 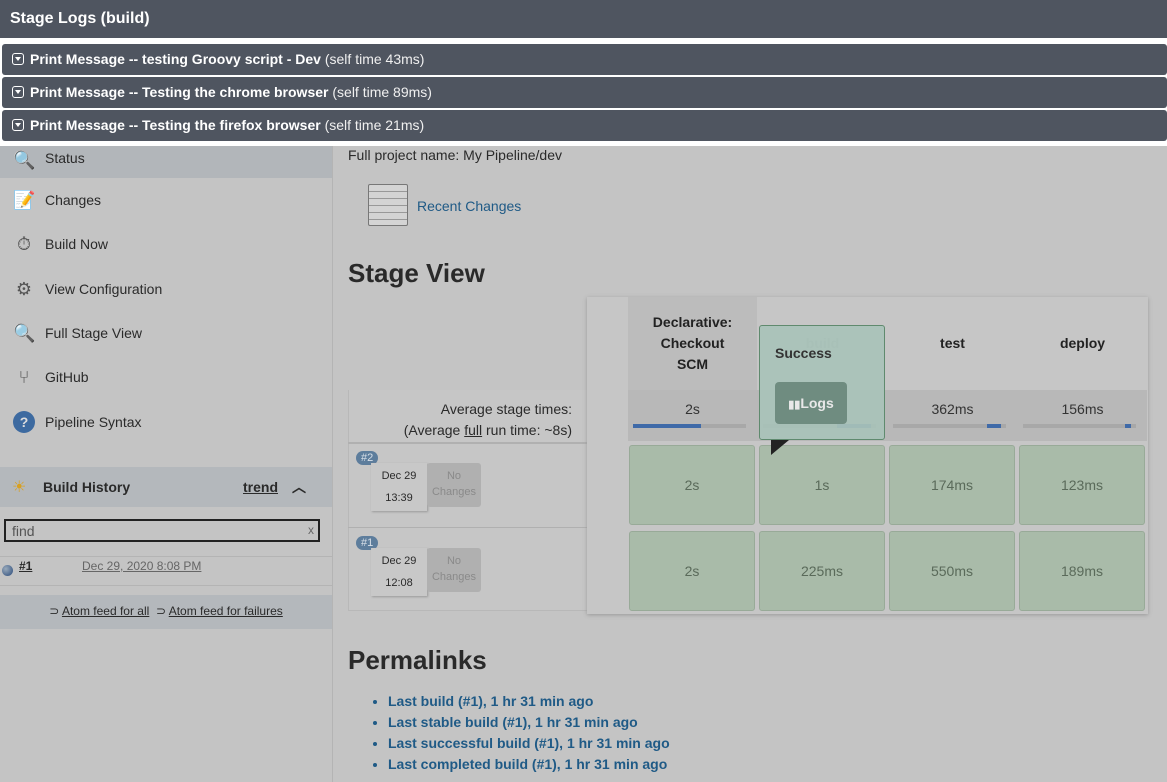 I want to click on trend-link: trend, so click(x=260, y=487).